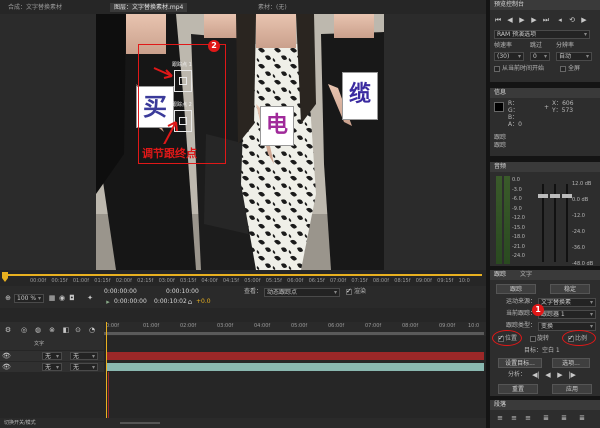  What do you see at coordinates (78, 330) in the screenshot?
I see `toggle-icon-6: ⊙` at bounding box center [78, 330].